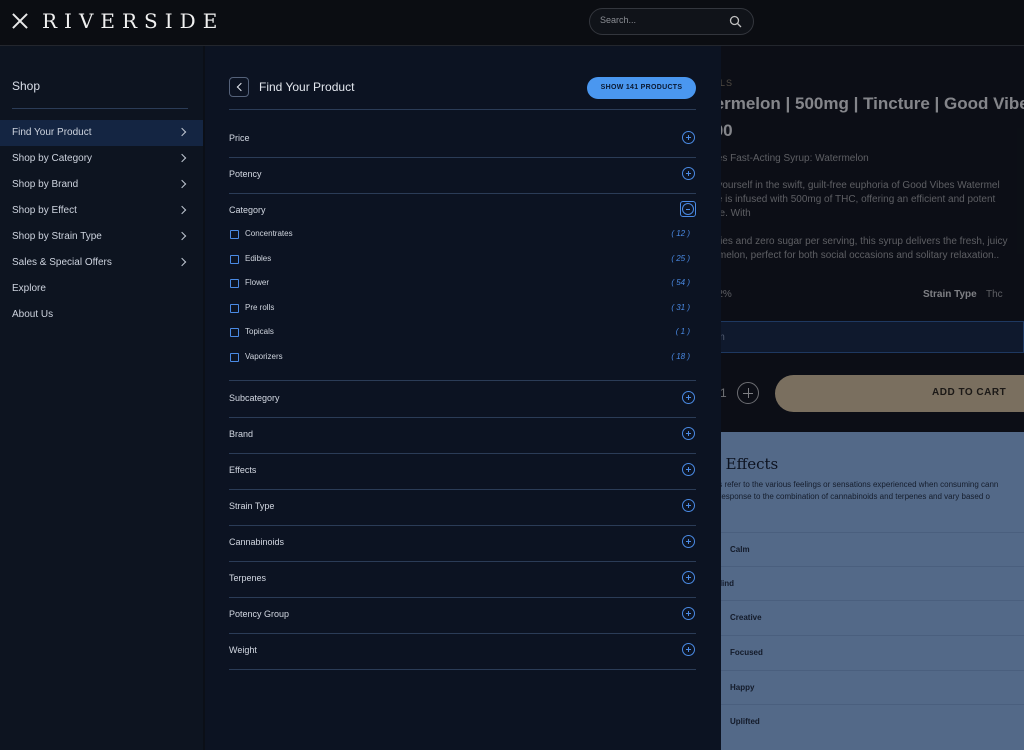 The image size is (1024, 750). I want to click on side-menu-title: Shop, so click(26, 86).